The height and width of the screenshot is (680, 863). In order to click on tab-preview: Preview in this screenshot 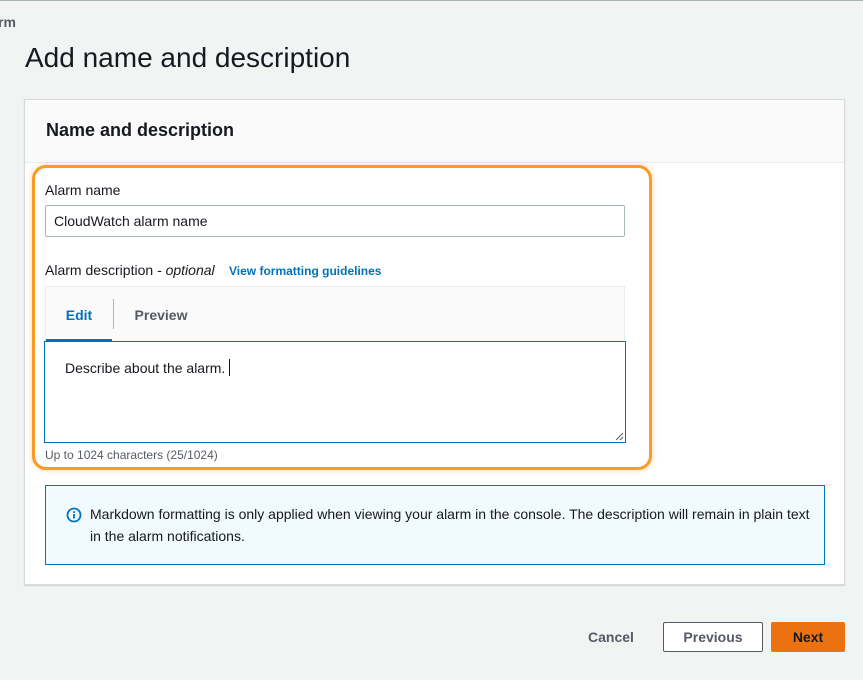, I will do `click(161, 314)`.